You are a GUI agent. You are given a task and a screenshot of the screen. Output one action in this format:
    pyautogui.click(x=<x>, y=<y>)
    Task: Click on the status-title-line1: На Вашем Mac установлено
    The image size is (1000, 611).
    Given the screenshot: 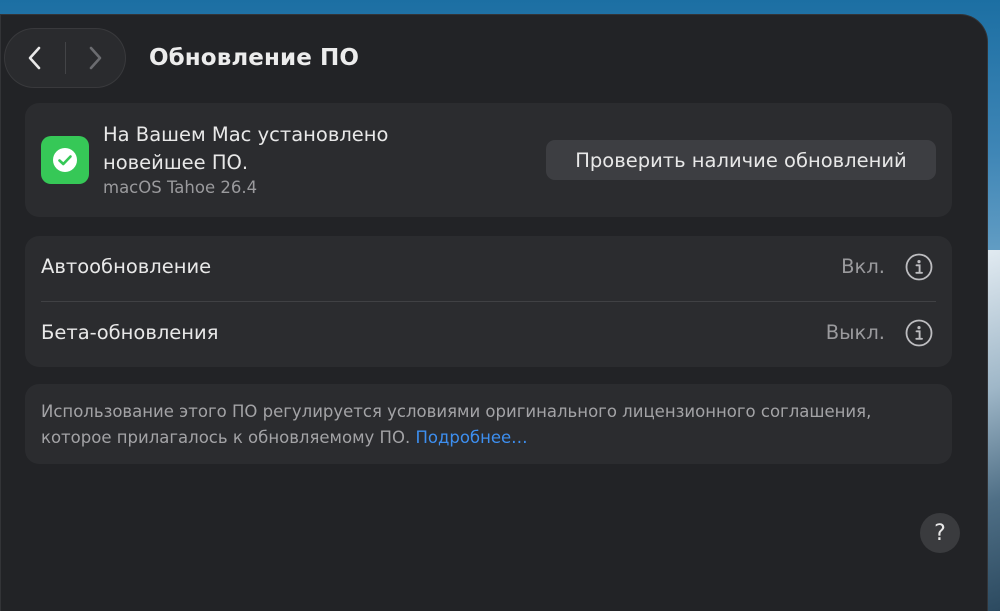 What is the action you would take?
    pyautogui.click(x=246, y=134)
    